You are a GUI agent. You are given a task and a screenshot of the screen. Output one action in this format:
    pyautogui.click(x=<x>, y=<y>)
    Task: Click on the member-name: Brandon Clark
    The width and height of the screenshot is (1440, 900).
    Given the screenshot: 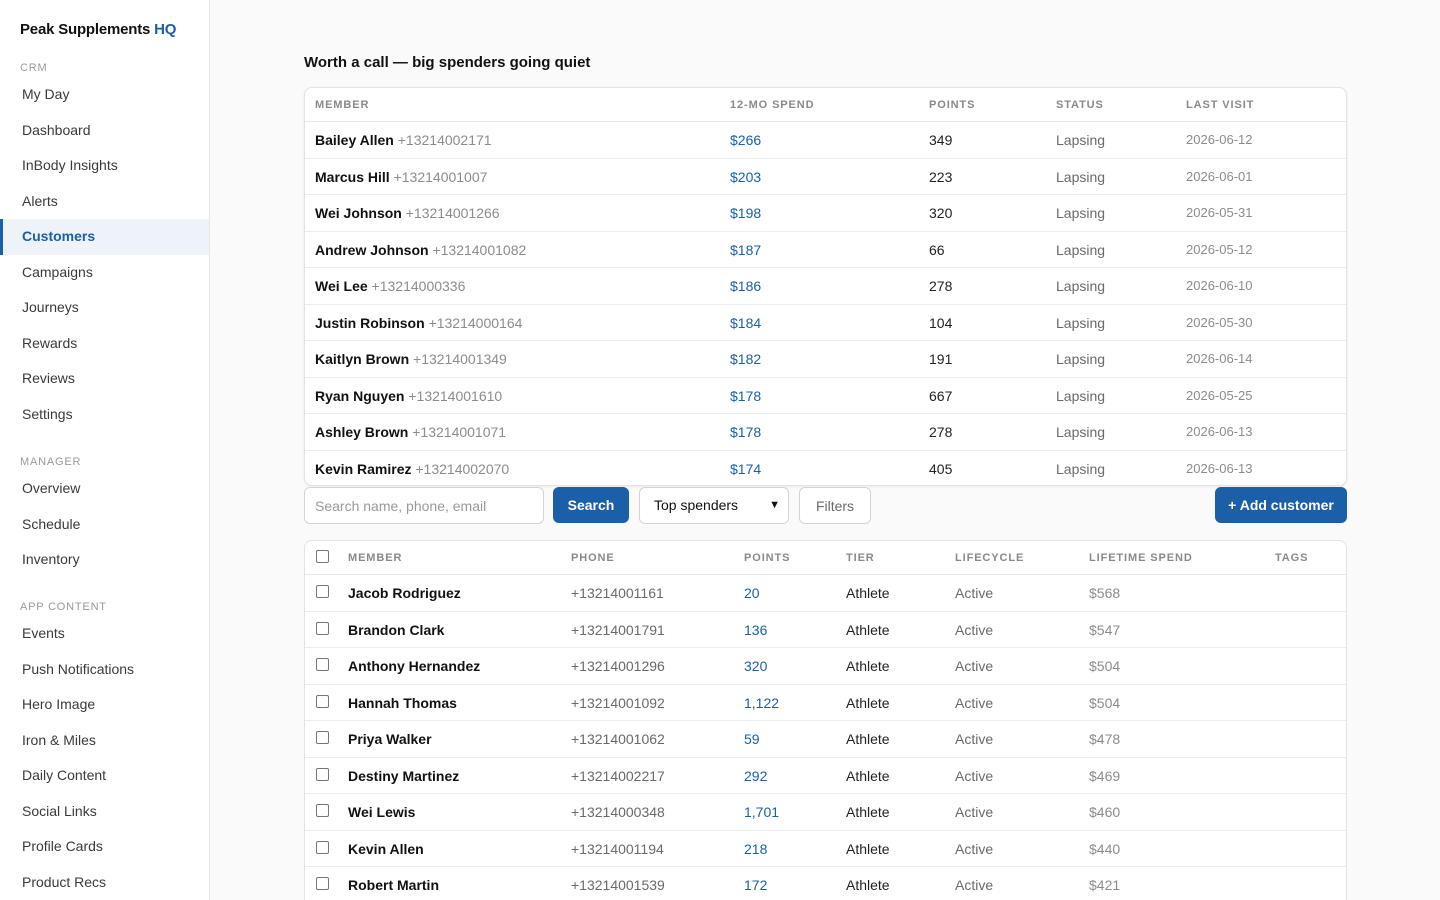 What is the action you would take?
    pyautogui.click(x=396, y=630)
    